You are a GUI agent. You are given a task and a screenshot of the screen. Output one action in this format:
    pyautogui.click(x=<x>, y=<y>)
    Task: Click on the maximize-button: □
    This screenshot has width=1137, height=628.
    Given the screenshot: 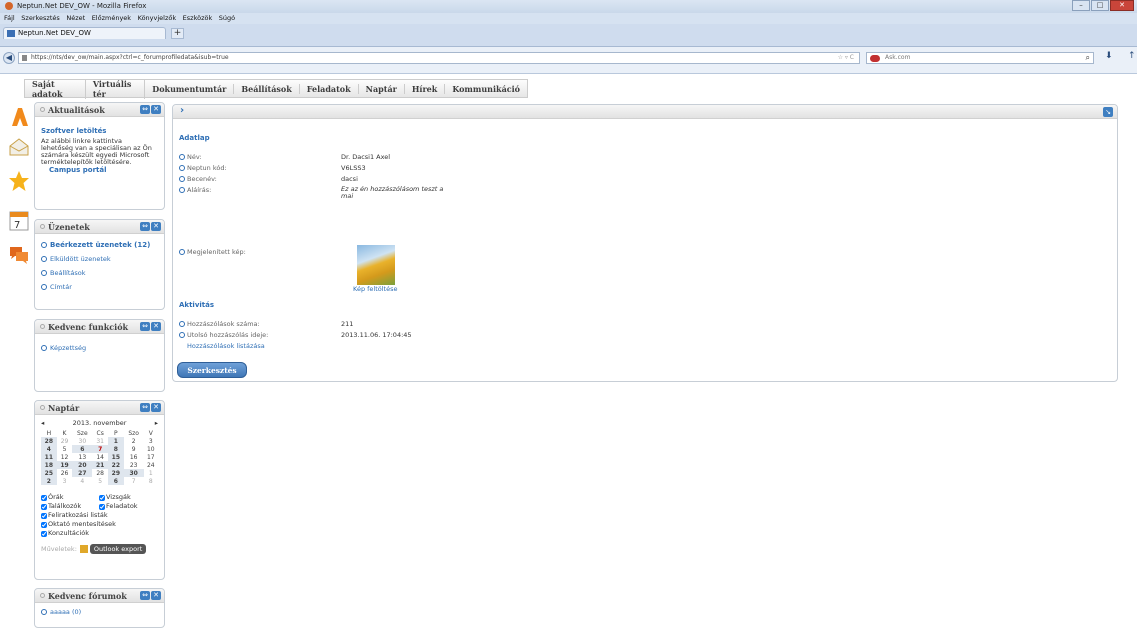 What is the action you would take?
    pyautogui.click(x=1100, y=5)
    